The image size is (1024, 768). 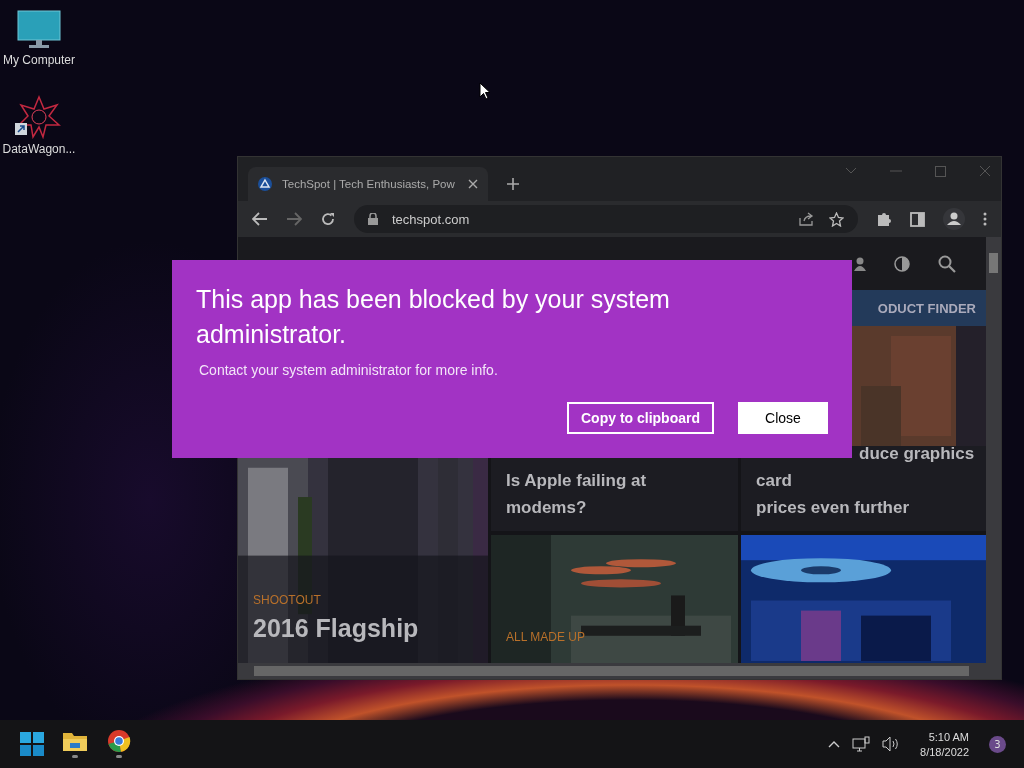 What do you see at coordinates (884, 219) in the screenshot?
I see `puzzle-icon` at bounding box center [884, 219].